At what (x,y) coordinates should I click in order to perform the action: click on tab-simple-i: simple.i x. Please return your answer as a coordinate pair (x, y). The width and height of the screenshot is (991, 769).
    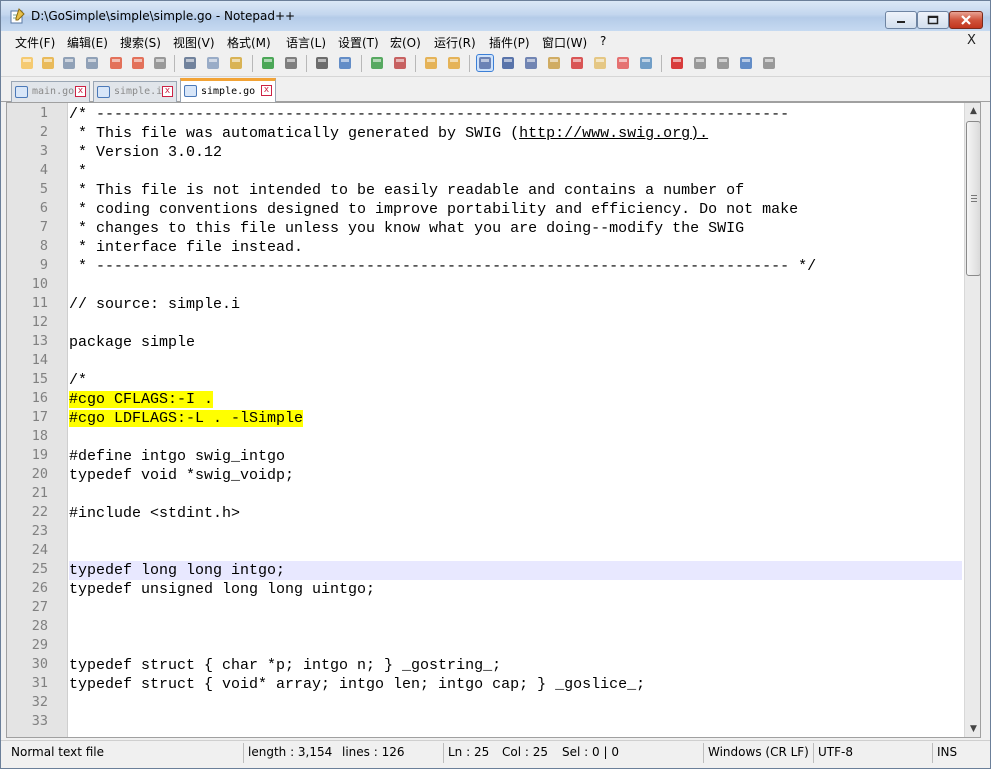
    Looking at the image, I should click on (135, 91).